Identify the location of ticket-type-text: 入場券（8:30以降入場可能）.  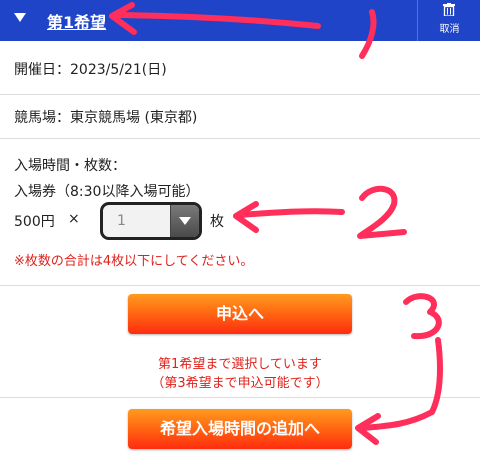
(107, 192).